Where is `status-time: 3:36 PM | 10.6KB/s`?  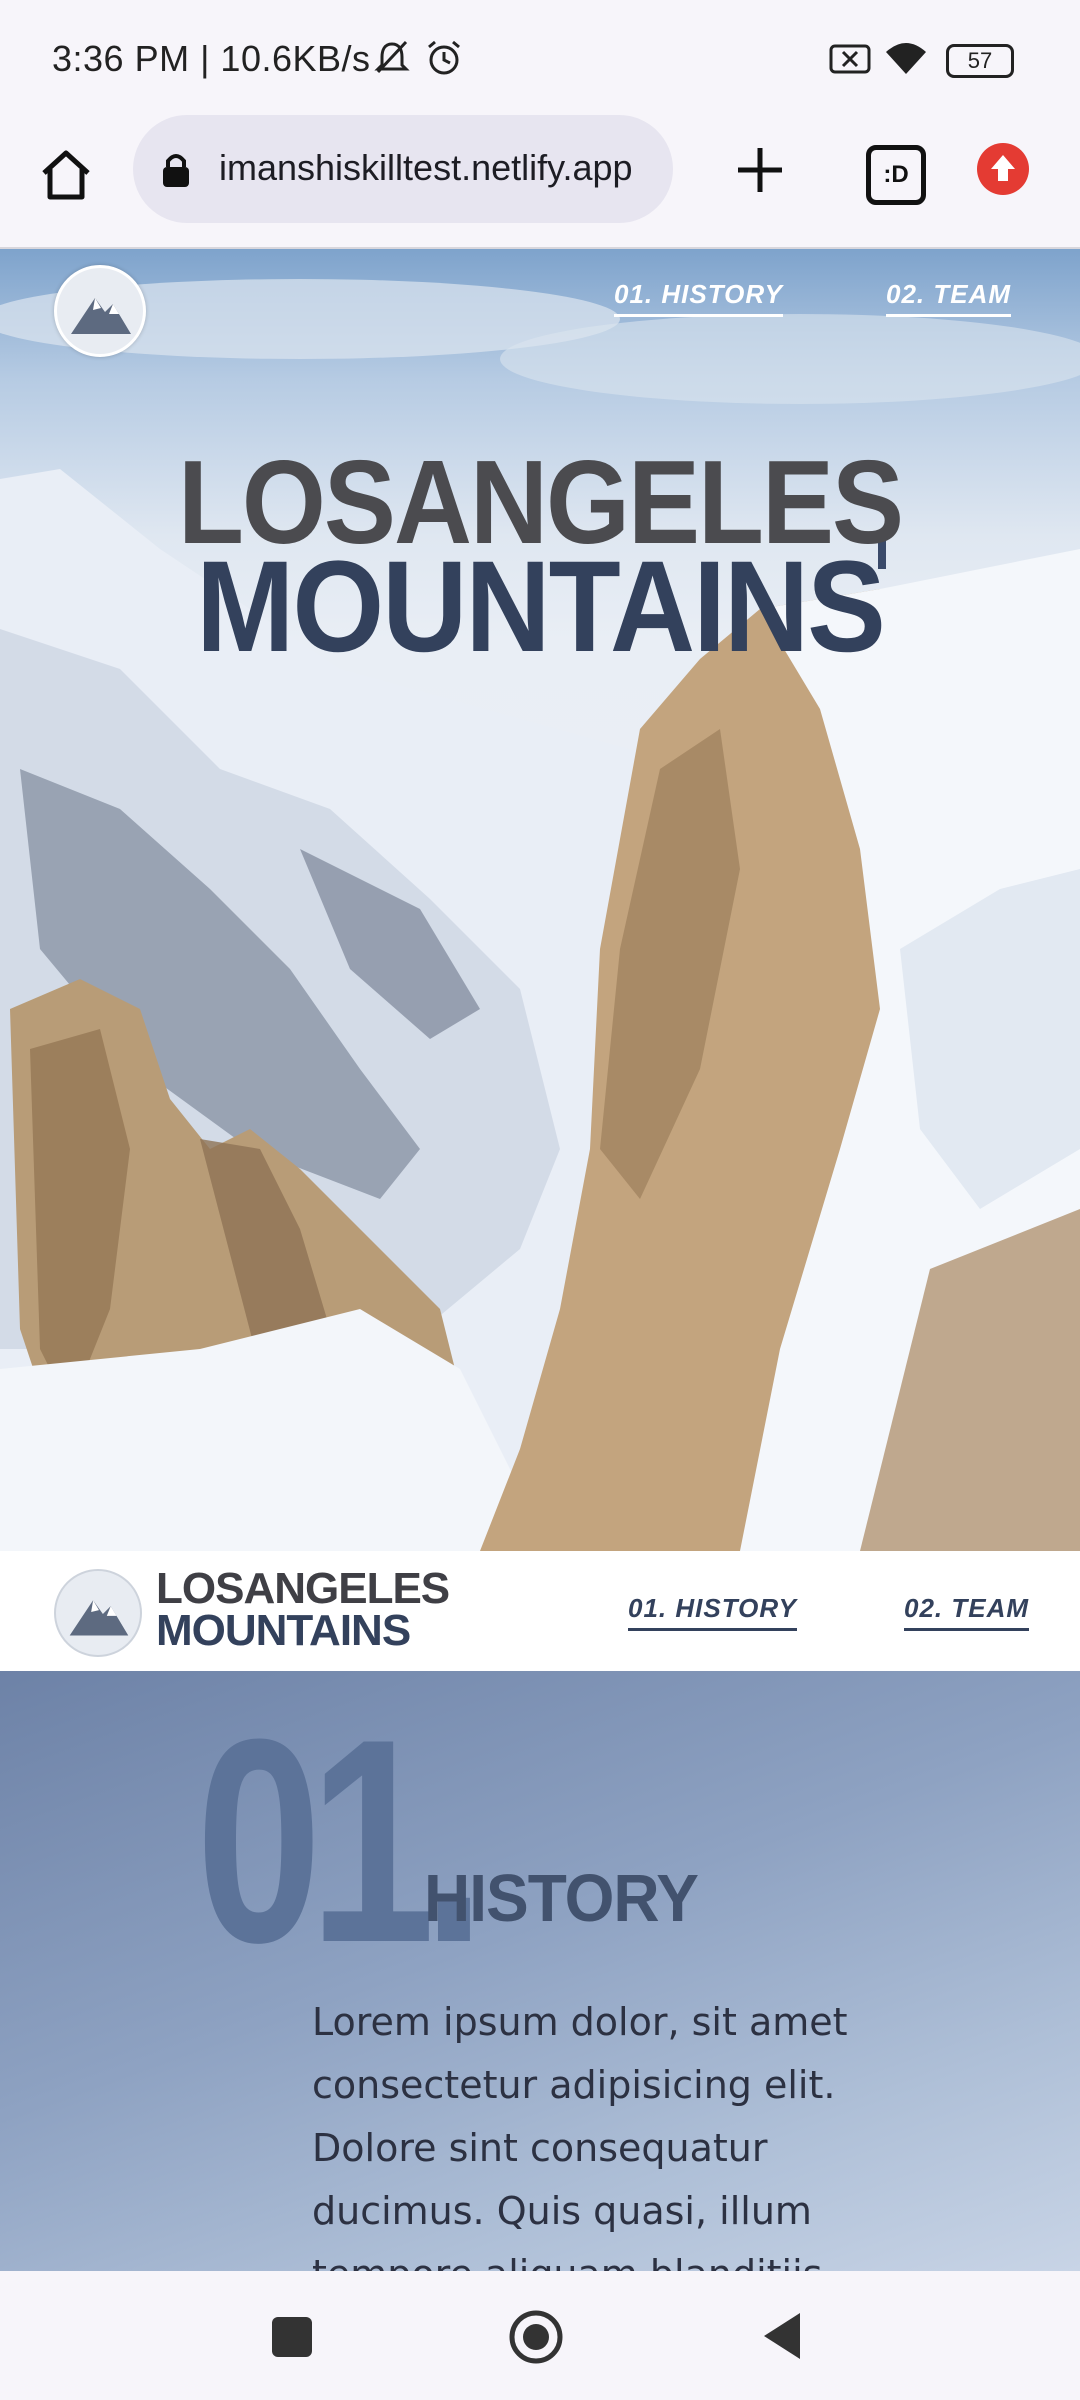 status-time: 3:36 PM | 10.6KB/s is located at coordinates (211, 58).